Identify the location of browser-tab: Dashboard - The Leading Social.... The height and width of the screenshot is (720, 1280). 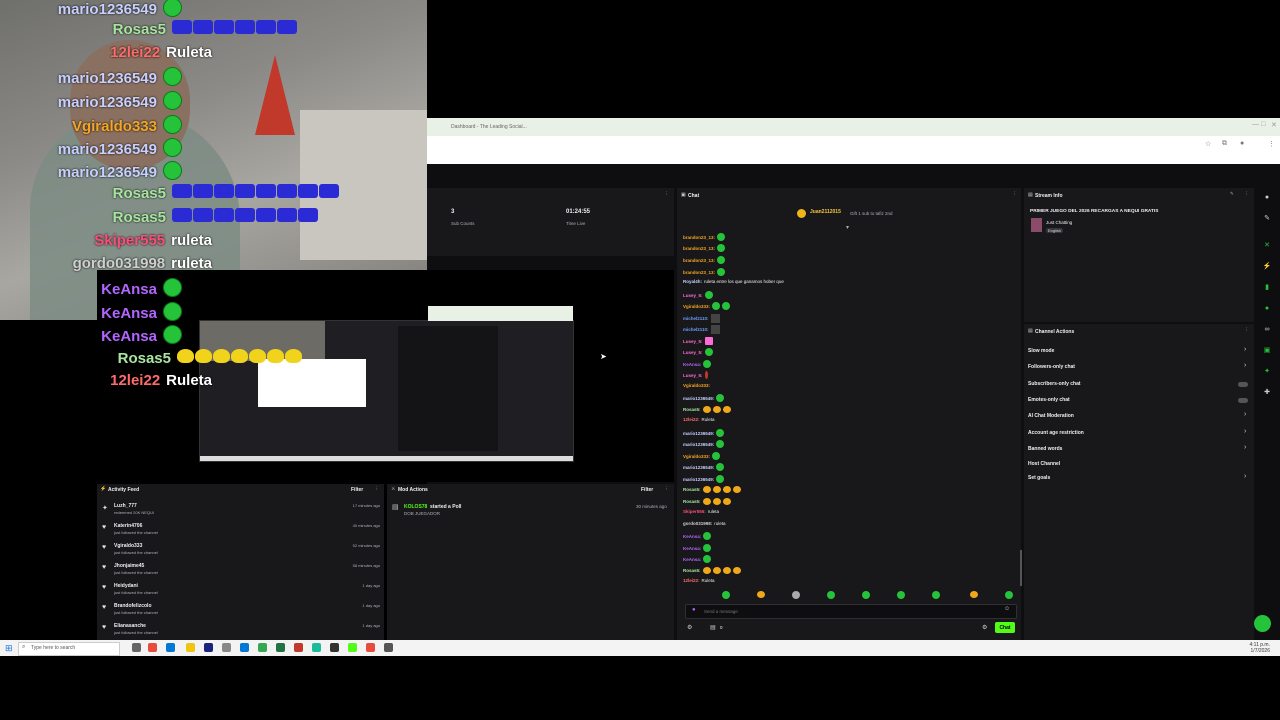
(499, 127).